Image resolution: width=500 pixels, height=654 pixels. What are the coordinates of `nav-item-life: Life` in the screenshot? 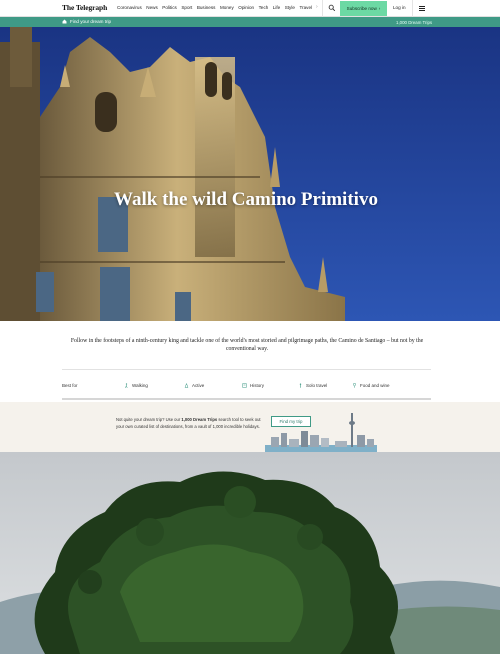 It's located at (276, 7).